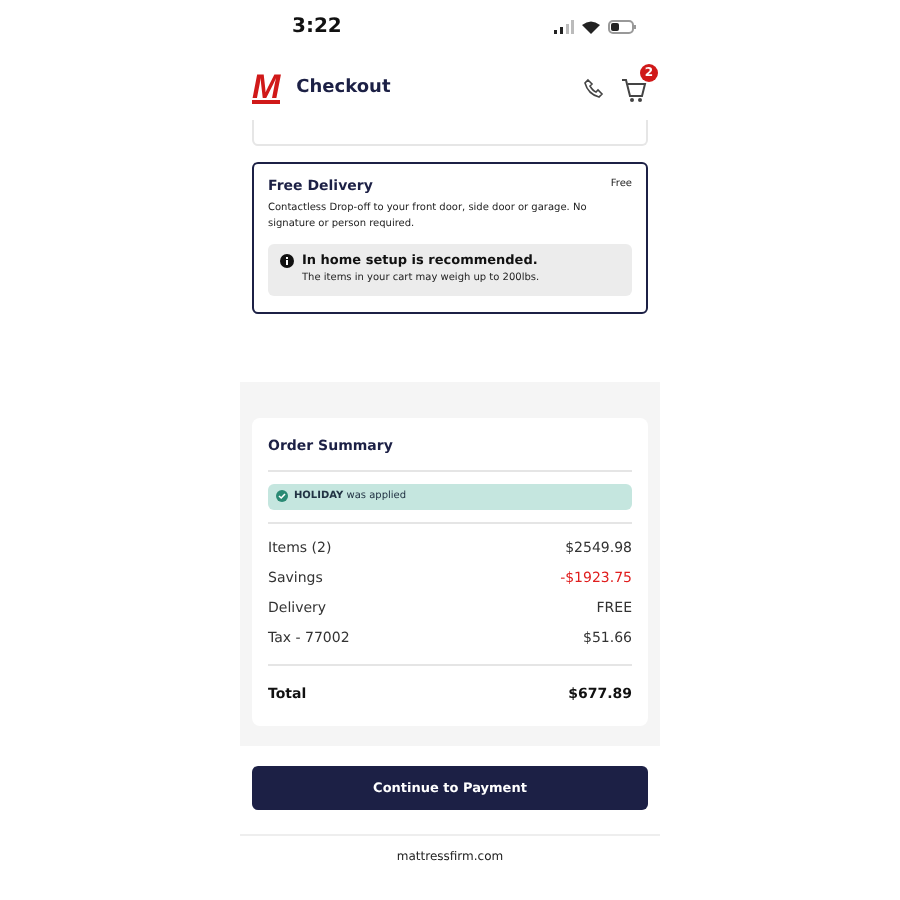  I want to click on page-title: Checkout, so click(344, 88).